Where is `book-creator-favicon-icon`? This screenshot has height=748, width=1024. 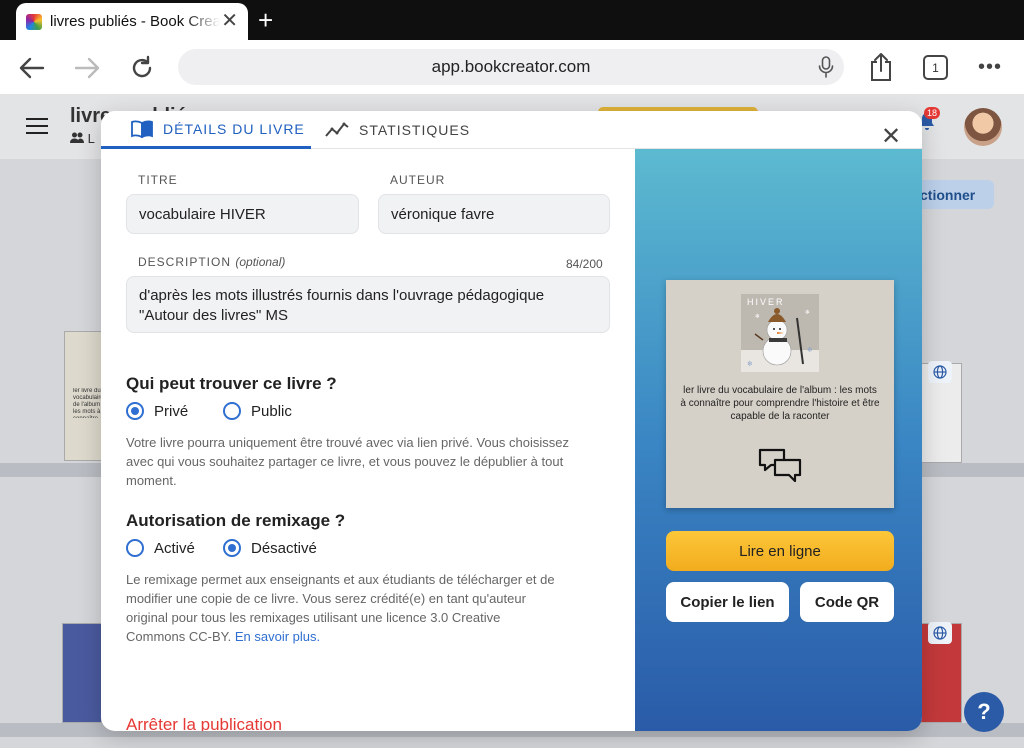 book-creator-favicon-icon is located at coordinates (34, 21).